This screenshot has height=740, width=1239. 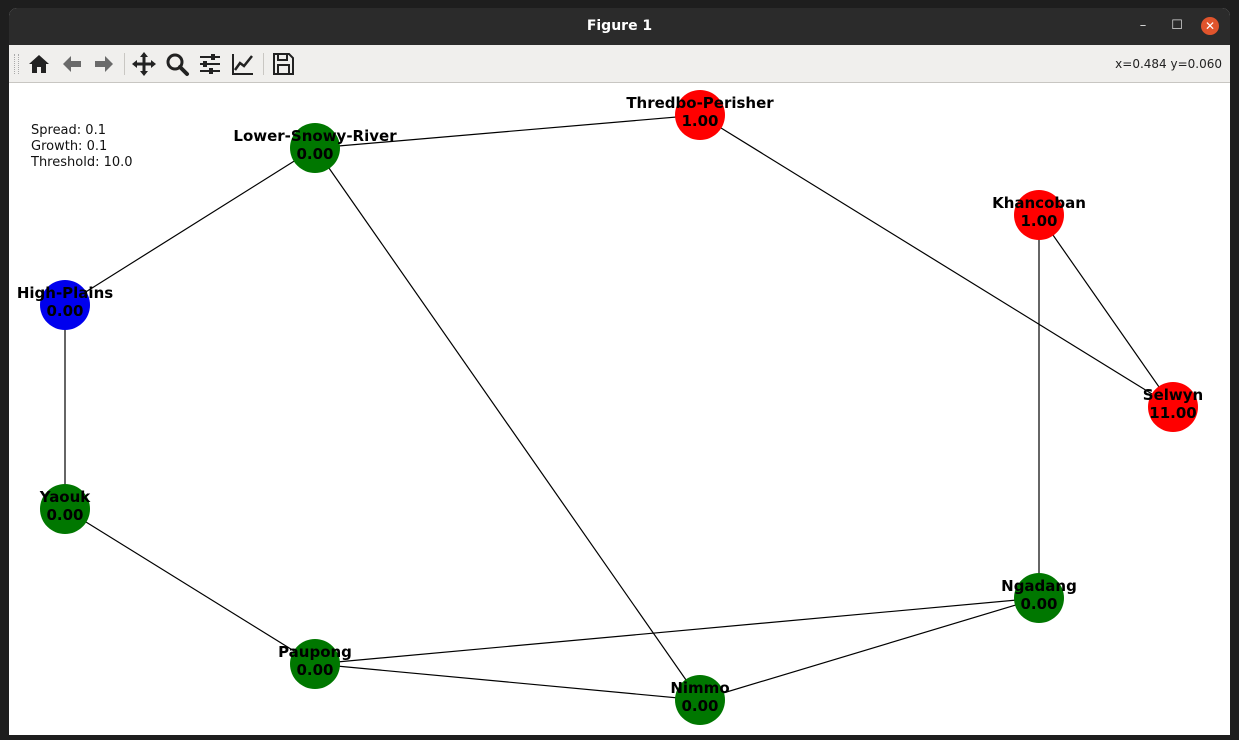 I want to click on parameter-text: Spread: 0.1 Growth: 0.1 Threshold: 10.0, so click(x=82, y=147).